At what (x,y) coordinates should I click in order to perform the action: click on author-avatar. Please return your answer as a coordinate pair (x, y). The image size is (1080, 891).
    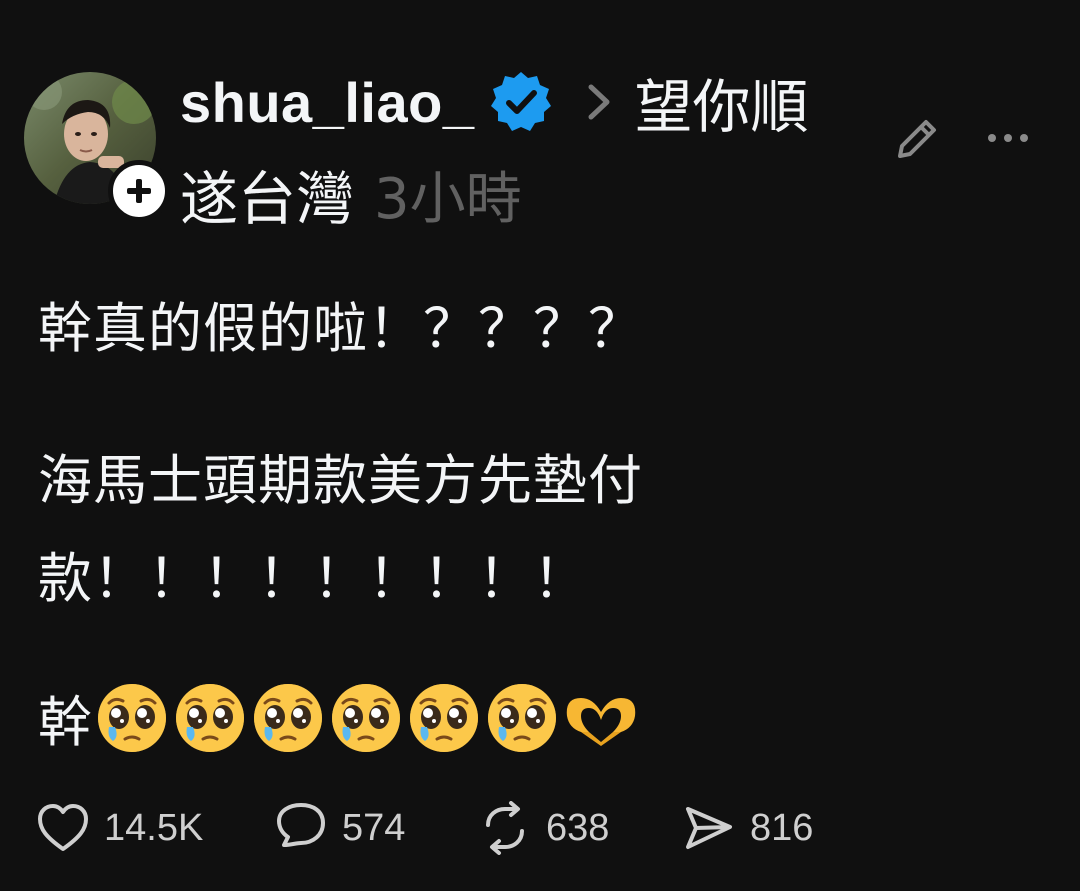
    Looking at the image, I should click on (97, 147).